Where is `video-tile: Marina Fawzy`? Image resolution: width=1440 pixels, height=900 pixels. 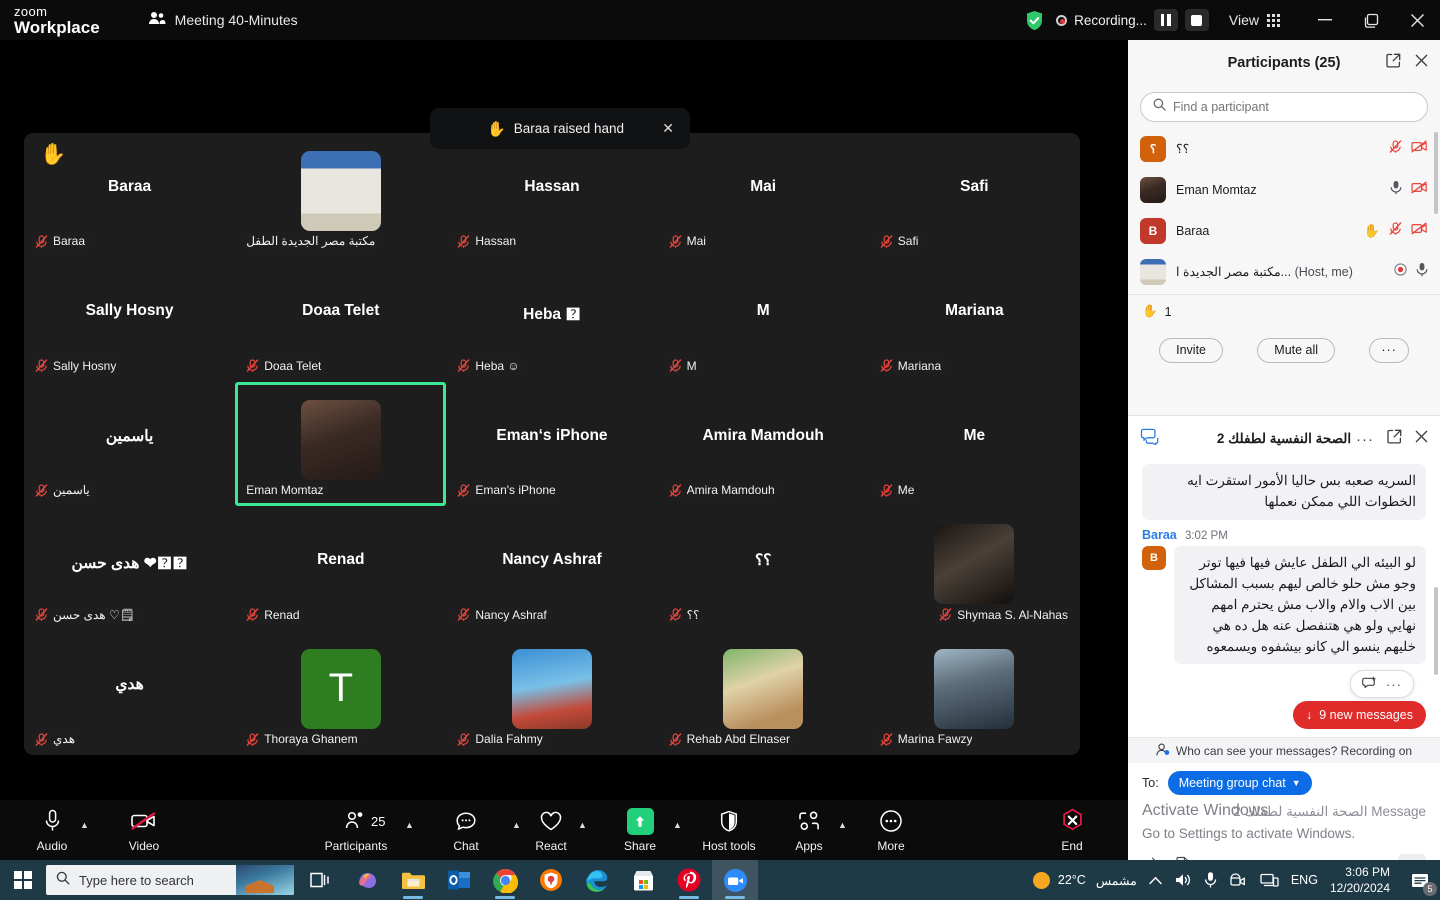
video-tile: Marina Fawzy is located at coordinates (974, 693).